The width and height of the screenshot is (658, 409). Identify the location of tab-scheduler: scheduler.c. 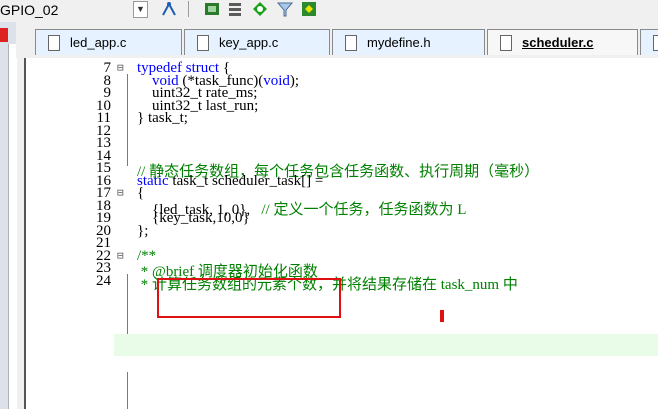
(562, 42).